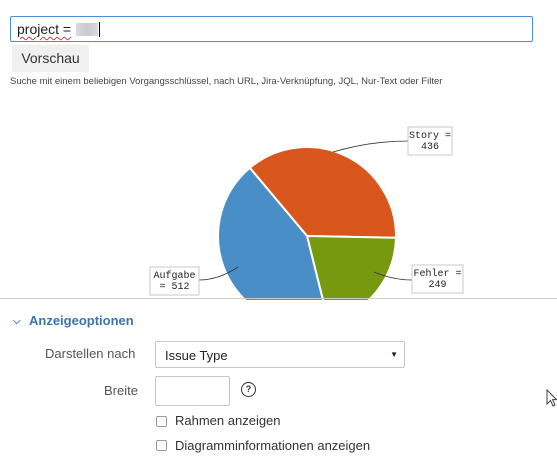 The image size is (557, 469). What do you see at coordinates (437, 274) in the screenshot?
I see `pie-label-fehler-line-1: Fehler =` at bounding box center [437, 274].